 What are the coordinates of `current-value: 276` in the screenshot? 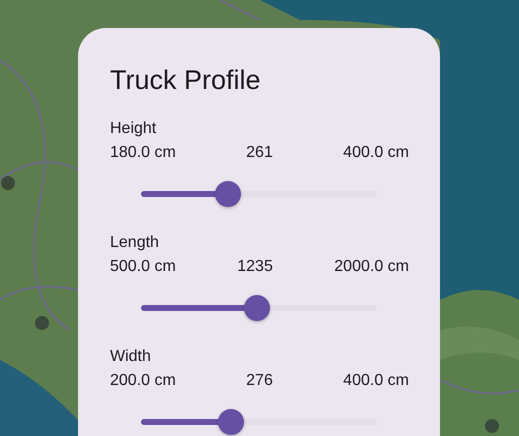 It's located at (259, 381).